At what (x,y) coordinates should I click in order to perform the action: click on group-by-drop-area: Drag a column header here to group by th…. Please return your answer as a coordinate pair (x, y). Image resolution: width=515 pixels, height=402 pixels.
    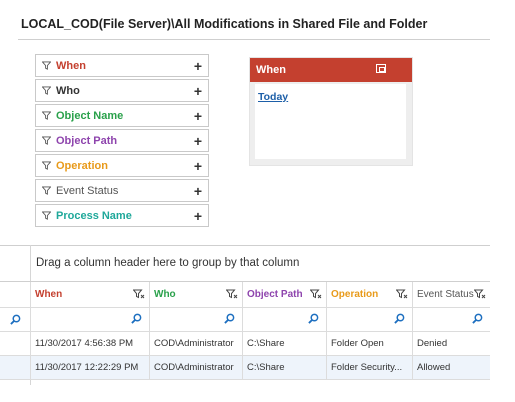
    Looking at the image, I should click on (167, 263).